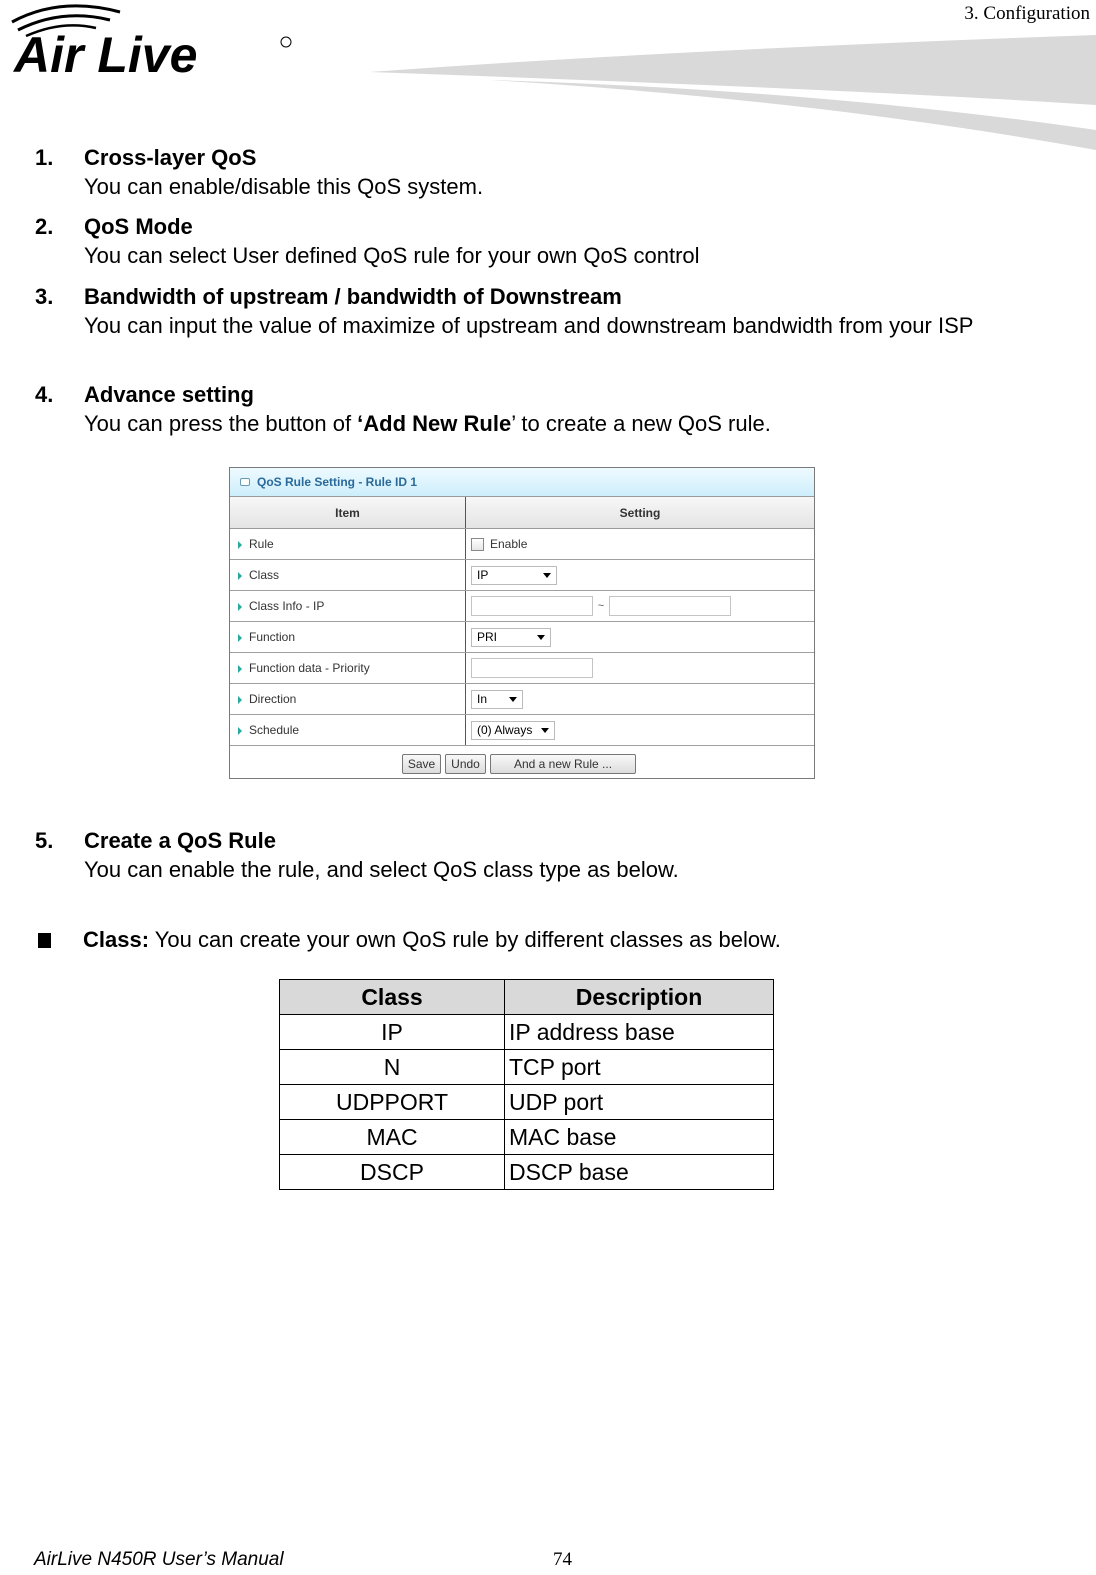 The image size is (1096, 1575). Describe the element at coordinates (639, 1067) in the screenshot. I see `description-cell: TCP port` at that location.